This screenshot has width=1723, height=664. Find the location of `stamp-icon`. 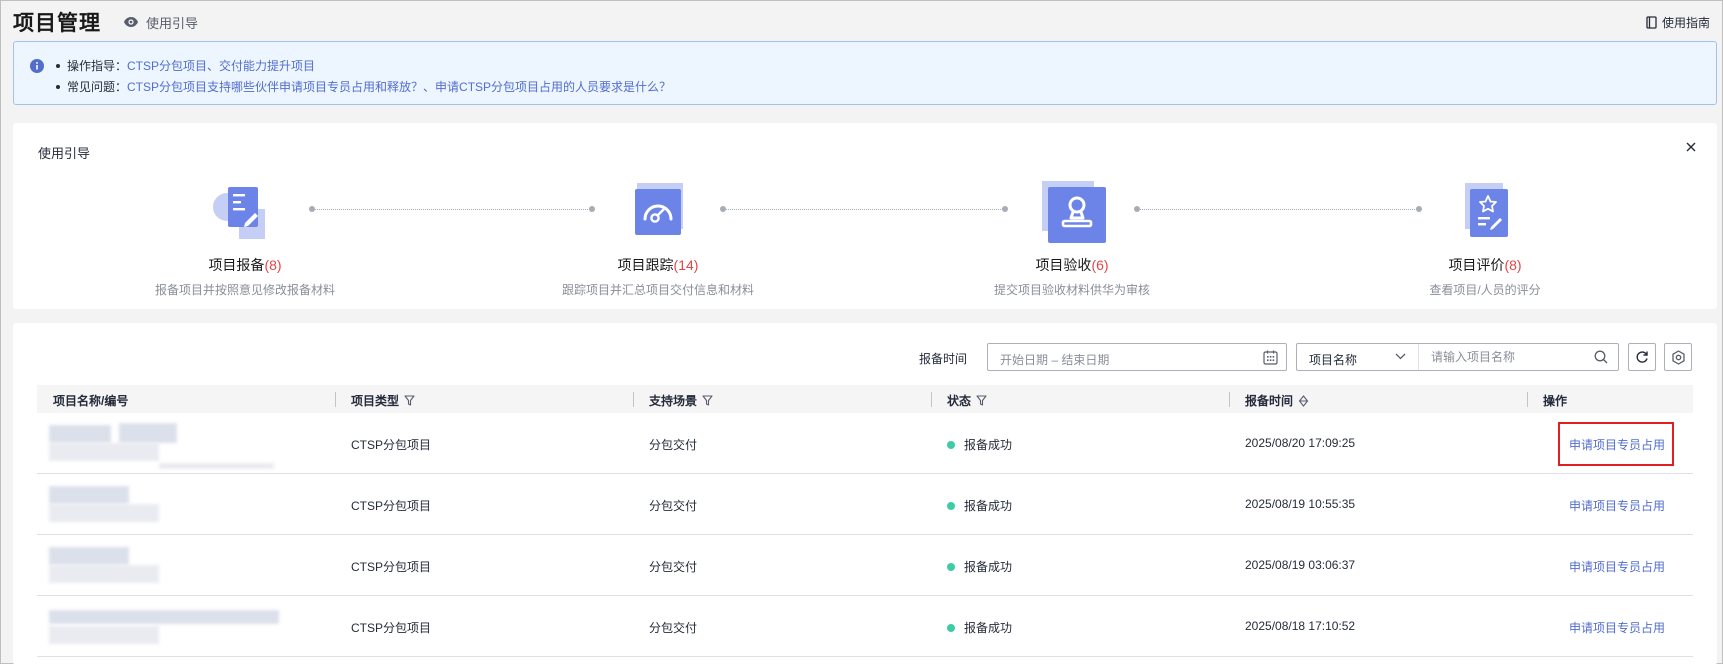

stamp-icon is located at coordinates (1072, 214).